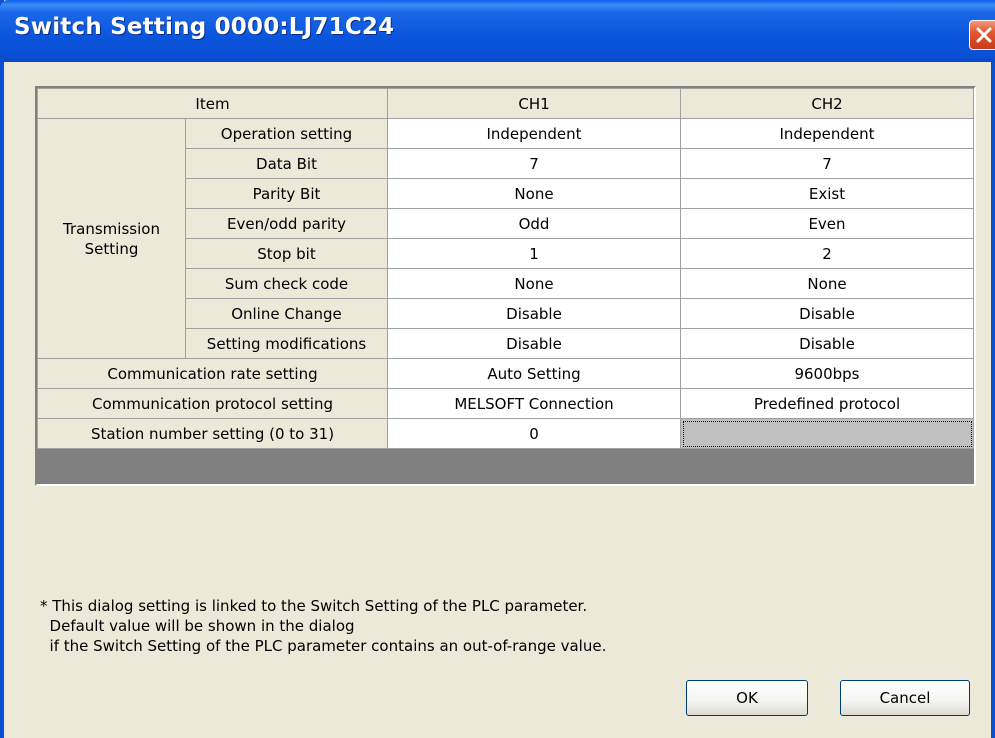  Describe the element at coordinates (286, 343) in the screenshot. I see `row-label: Setting modifications` at that location.